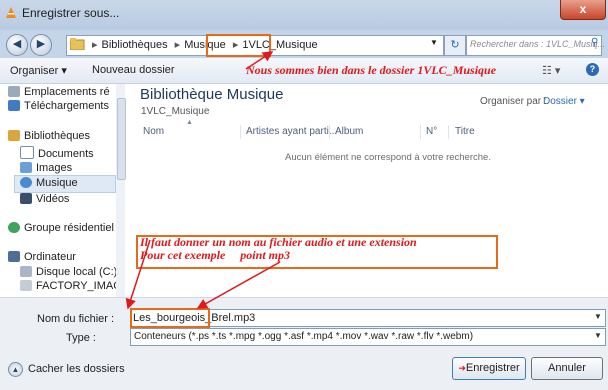  I want to click on arrow-to-filename-left, so click(138, 274).